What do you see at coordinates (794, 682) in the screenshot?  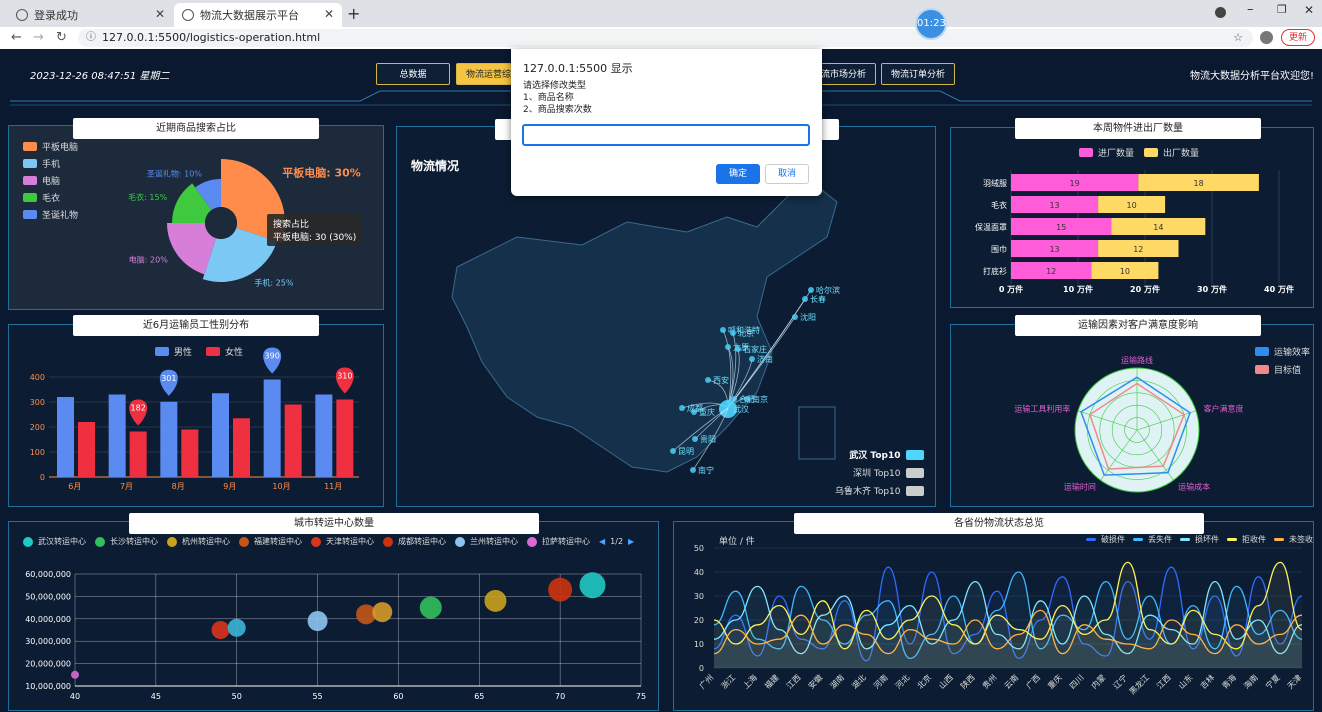 I see `x-tick-label: 江西` at bounding box center [794, 682].